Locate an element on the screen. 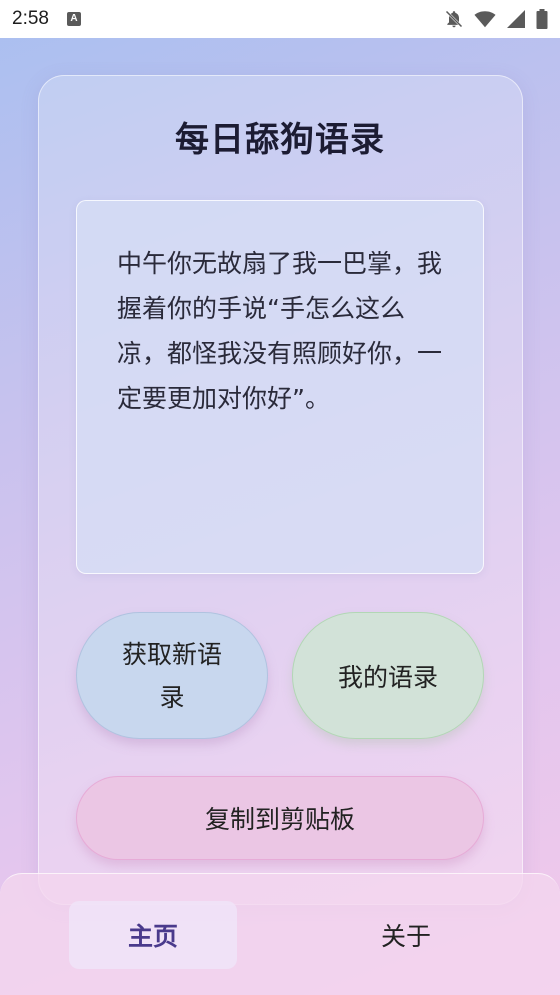 The width and height of the screenshot is (560, 995). my-quotes-button: 我的语录 is located at coordinates (388, 675).